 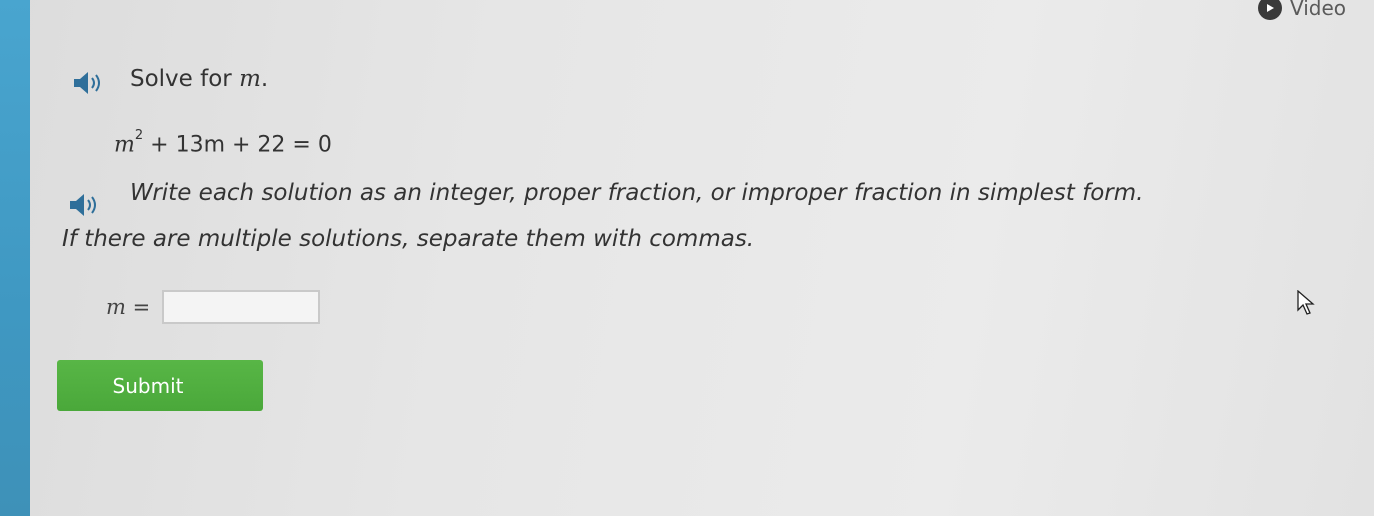 I want to click on answer-label: m =, so click(x=128, y=307).